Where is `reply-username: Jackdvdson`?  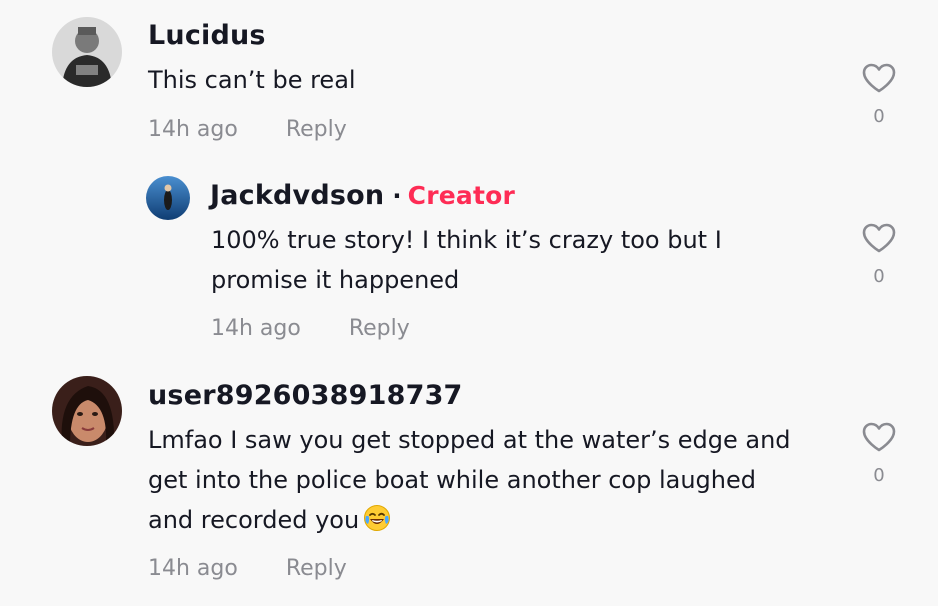
reply-username: Jackdvdson is located at coordinates (297, 195).